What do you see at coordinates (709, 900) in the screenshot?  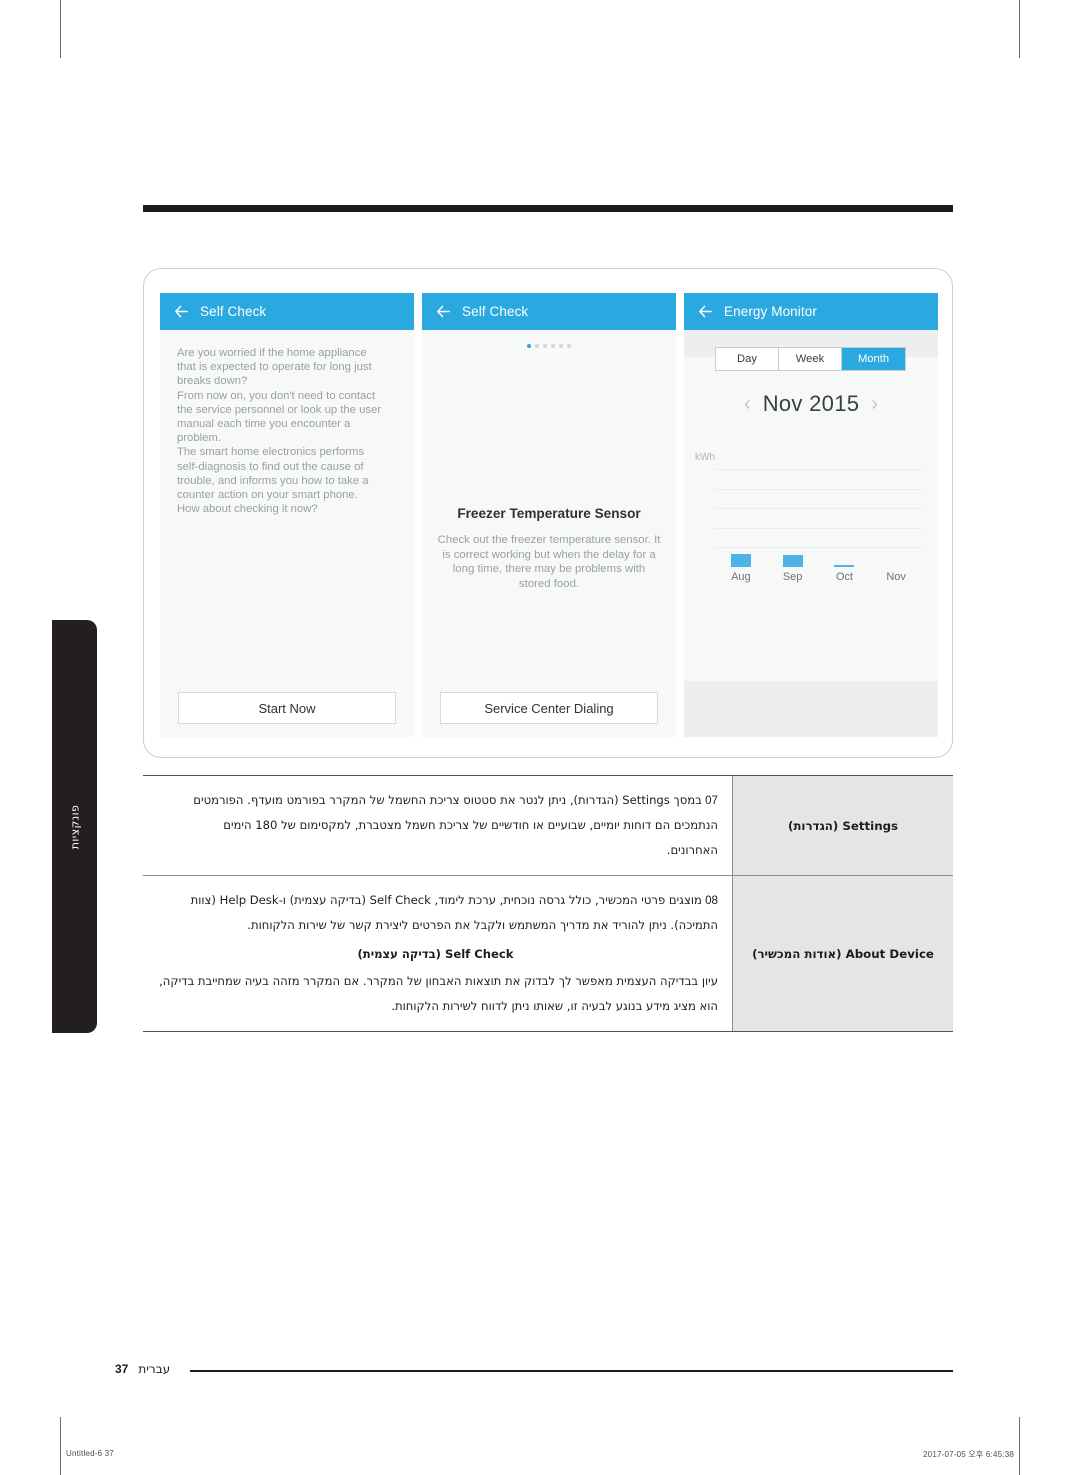 I see `row-number: 08` at bounding box center [709, 900].